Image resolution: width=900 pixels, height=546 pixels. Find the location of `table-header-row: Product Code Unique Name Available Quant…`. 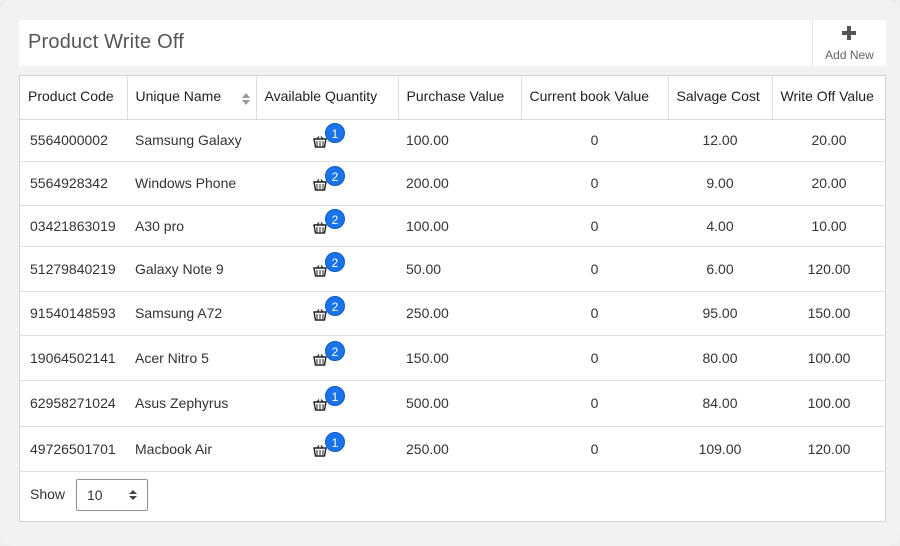

table-header-row: Product Code Unique Name Available Quant… is located at coordinates (453, 98).